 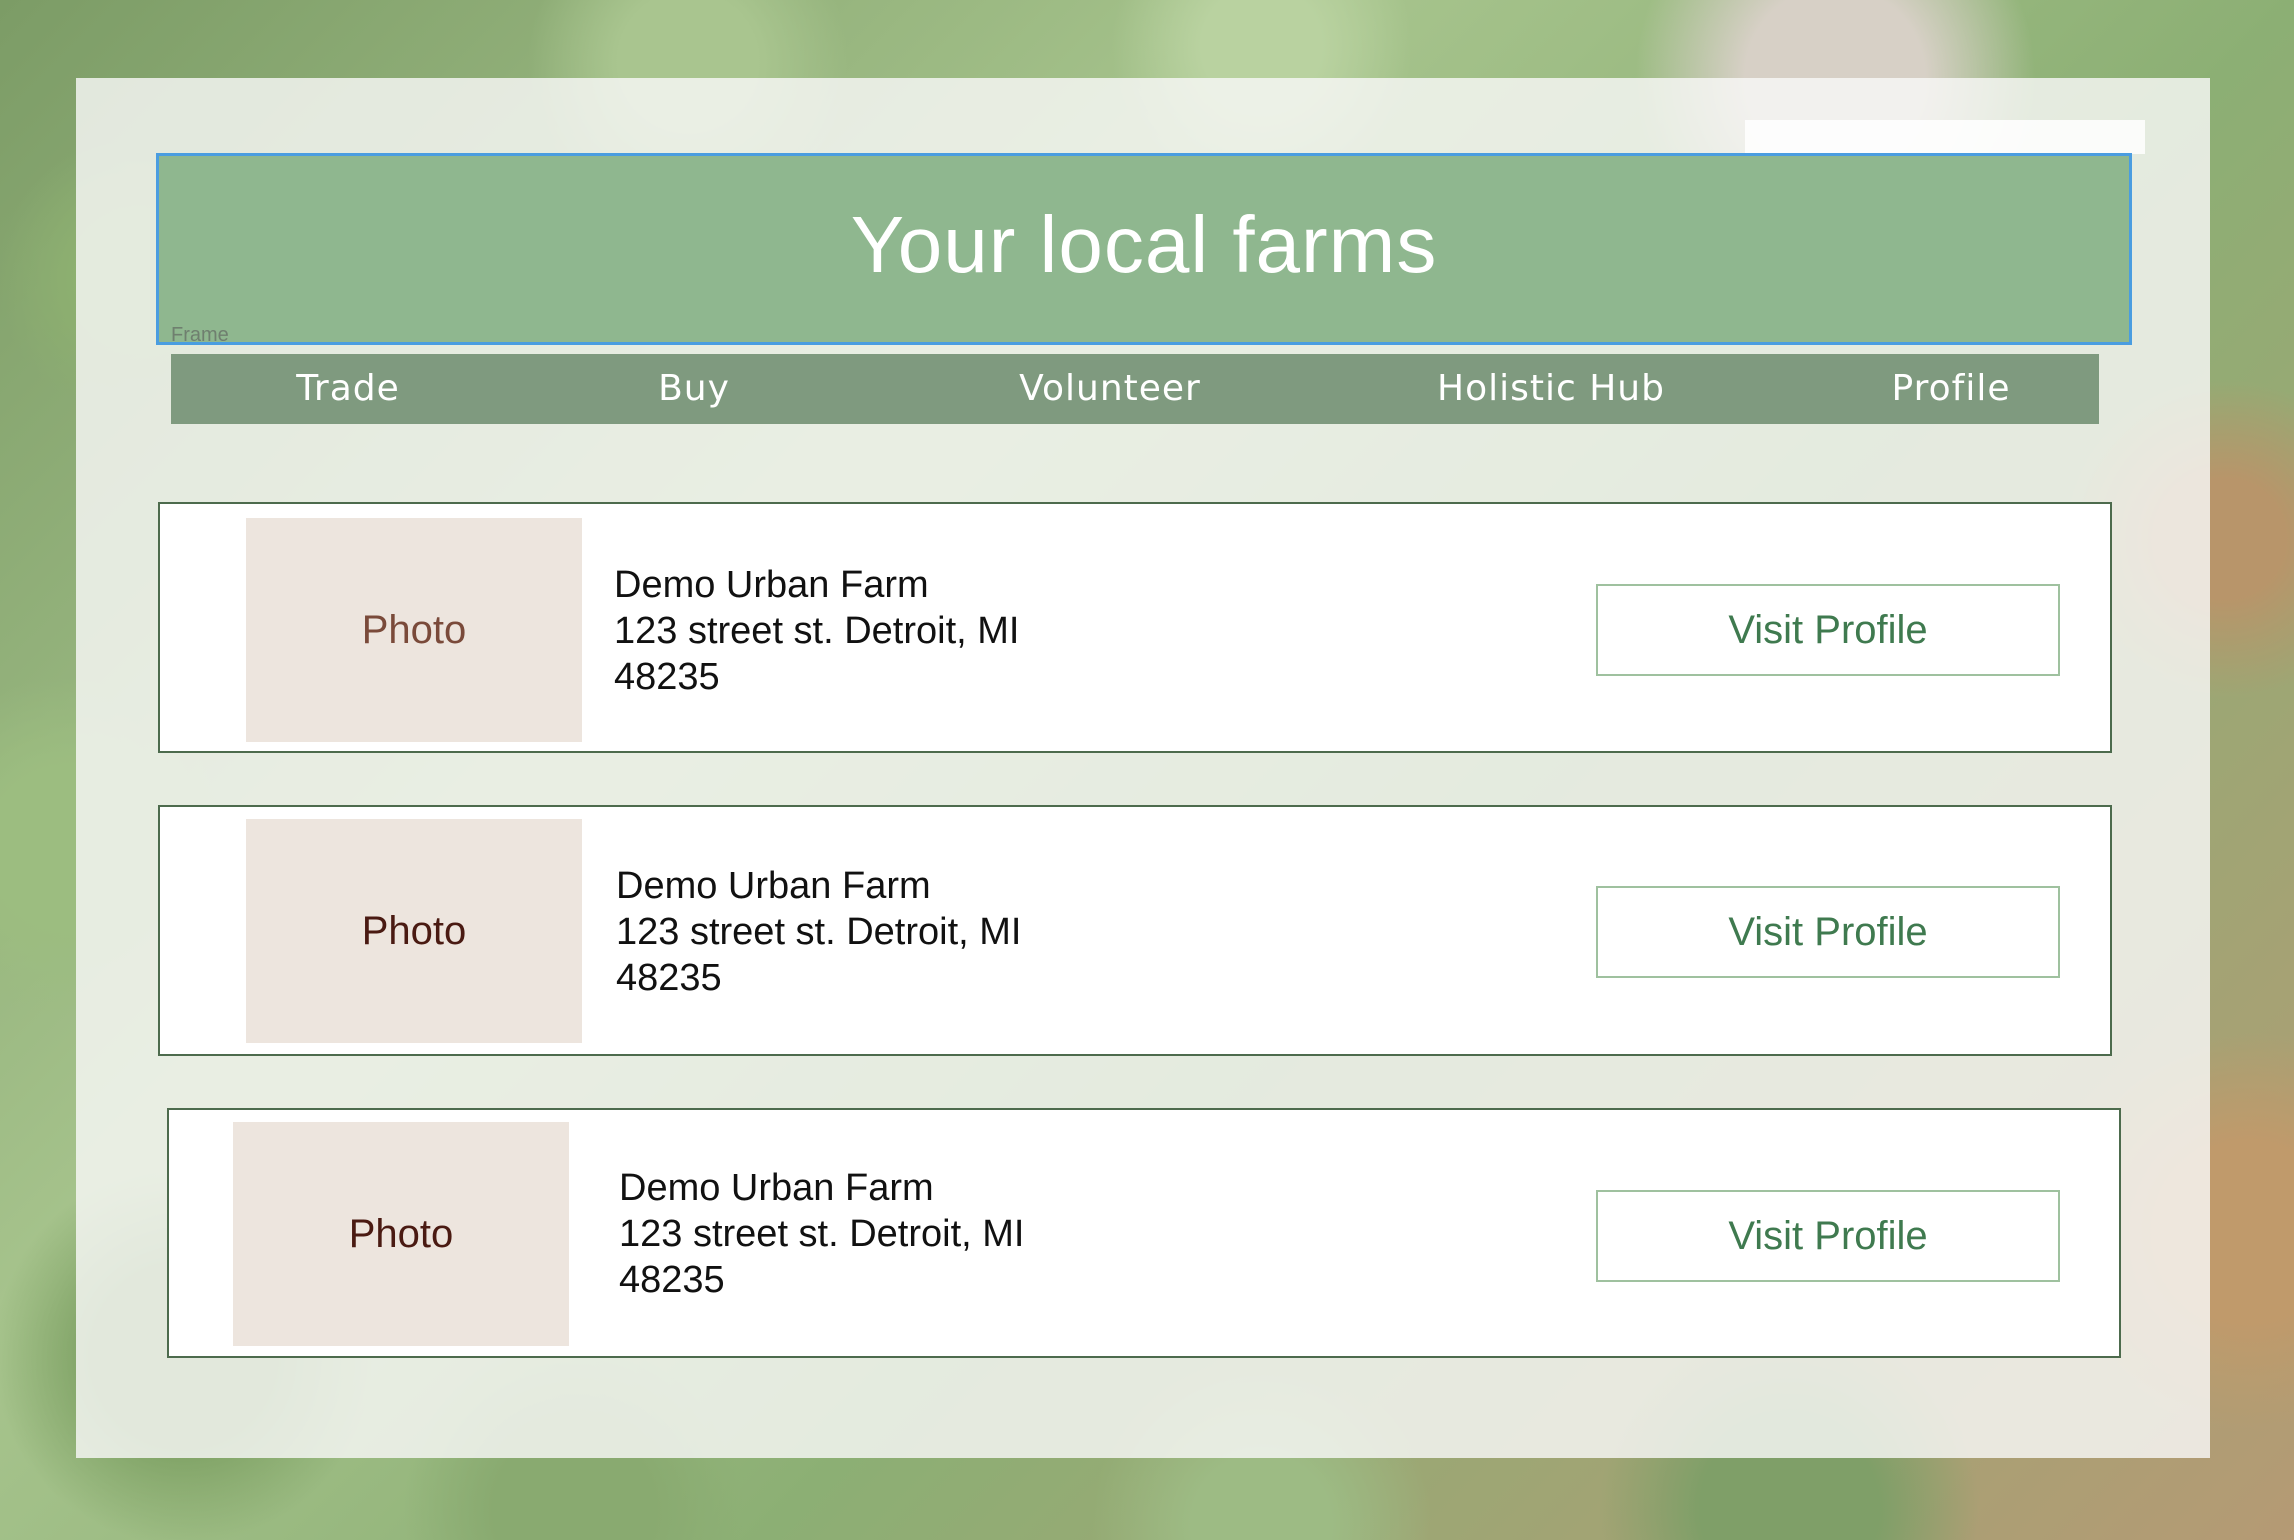 I want to click on nav-item-trade: Trade, so click(x=348, y=389).